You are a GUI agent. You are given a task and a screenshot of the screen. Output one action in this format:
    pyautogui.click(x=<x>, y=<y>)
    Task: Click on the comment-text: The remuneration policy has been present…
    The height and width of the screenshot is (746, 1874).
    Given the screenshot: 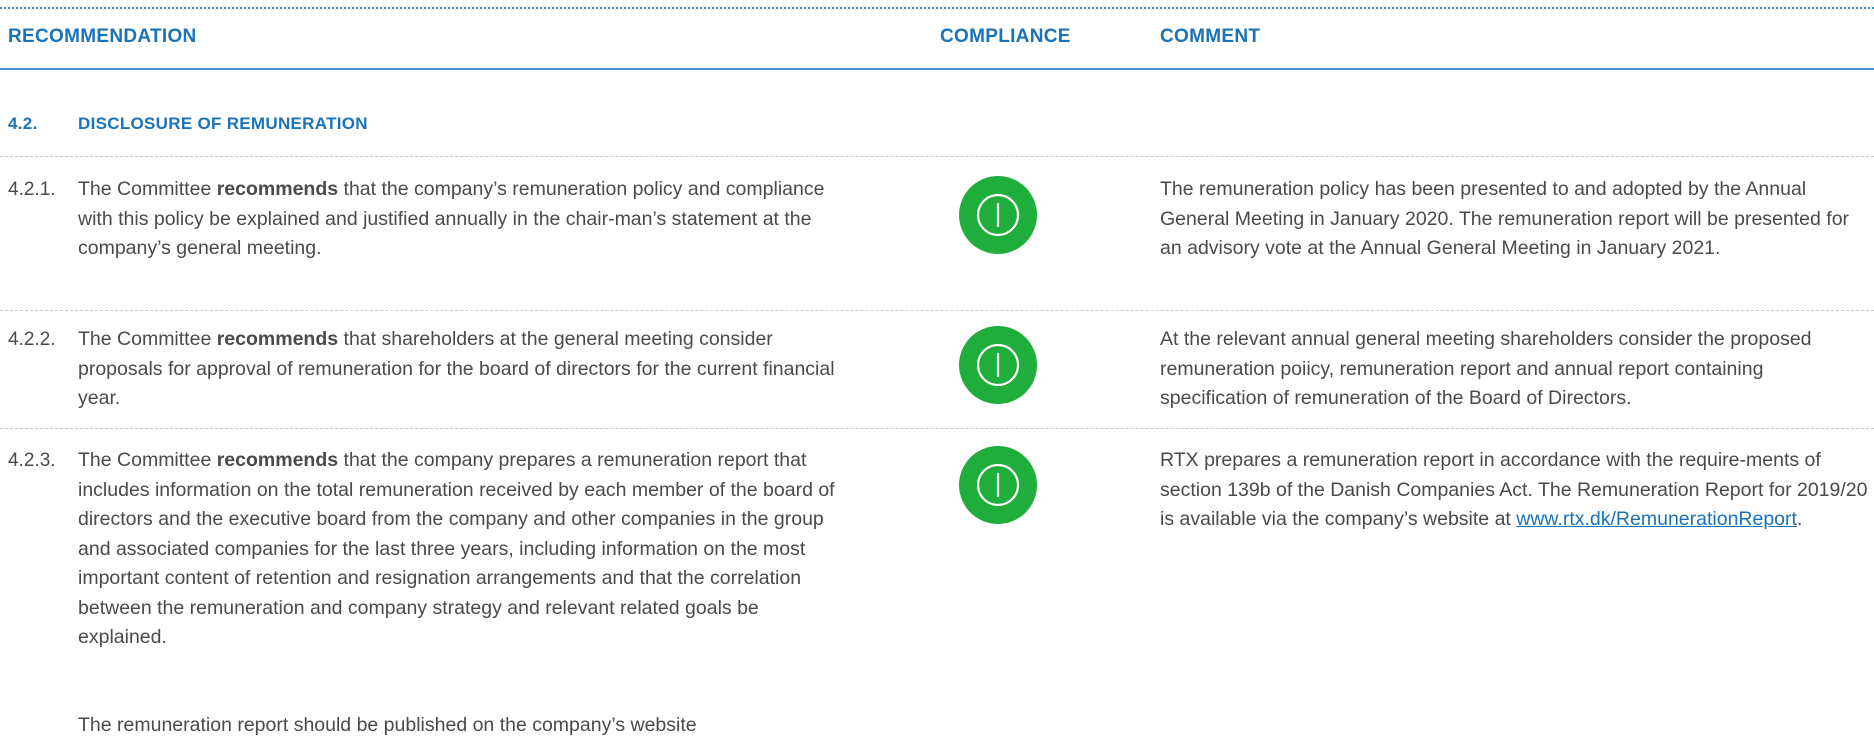 What is the action you would take?
    pyautogui.click(x=1505, y=218)
    